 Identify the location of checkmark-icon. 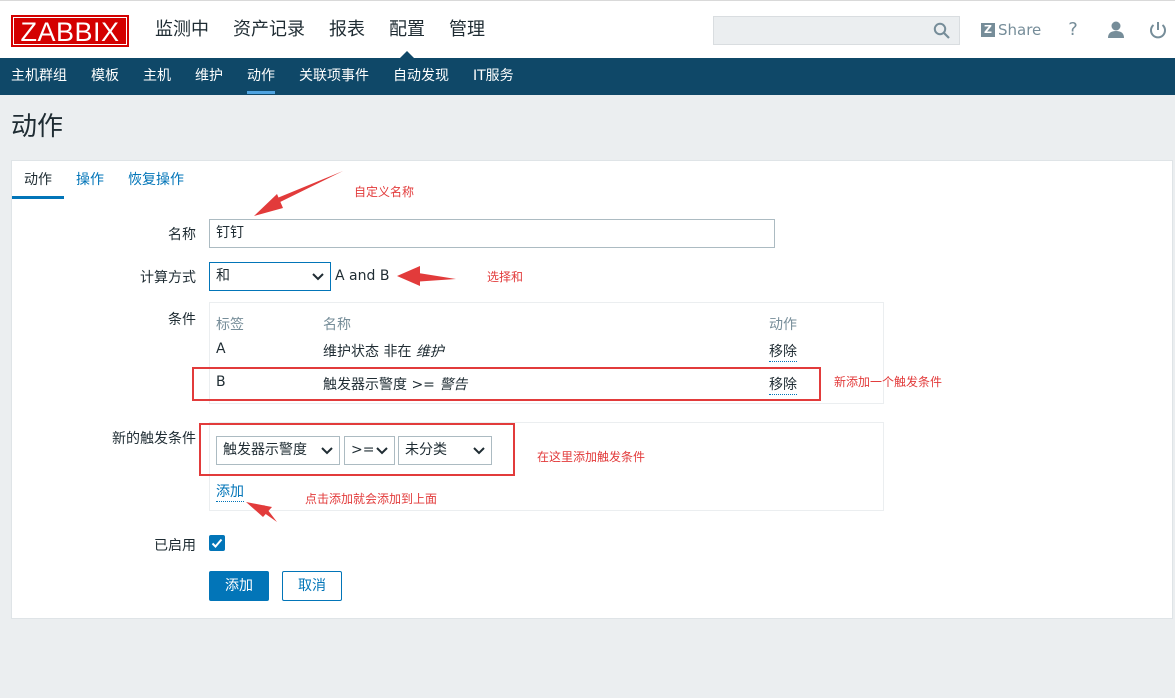
(217, 543).